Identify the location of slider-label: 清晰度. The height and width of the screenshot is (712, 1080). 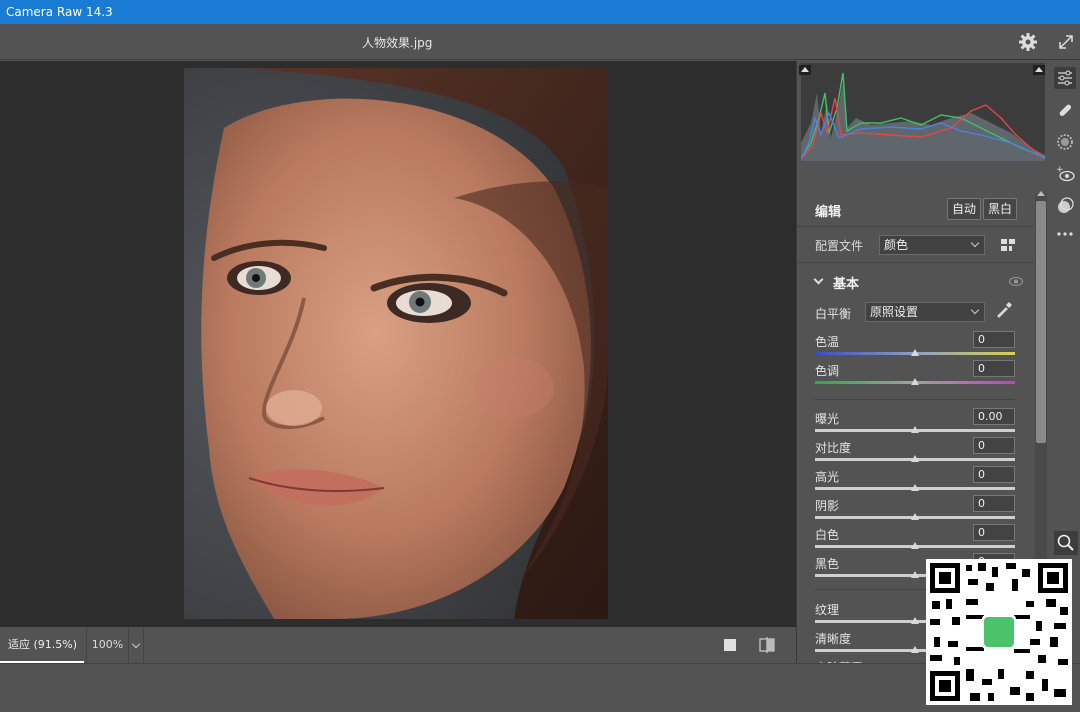
(833, 639).